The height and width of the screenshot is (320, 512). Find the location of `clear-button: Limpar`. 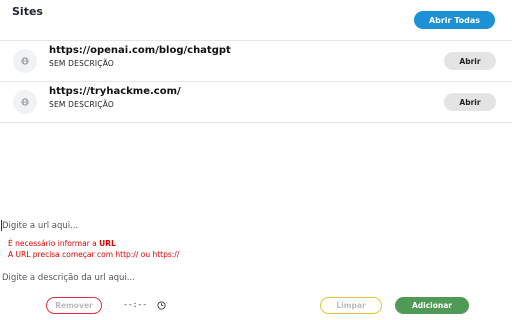

clear-button: Limpar is located at coordinates (351, 305).